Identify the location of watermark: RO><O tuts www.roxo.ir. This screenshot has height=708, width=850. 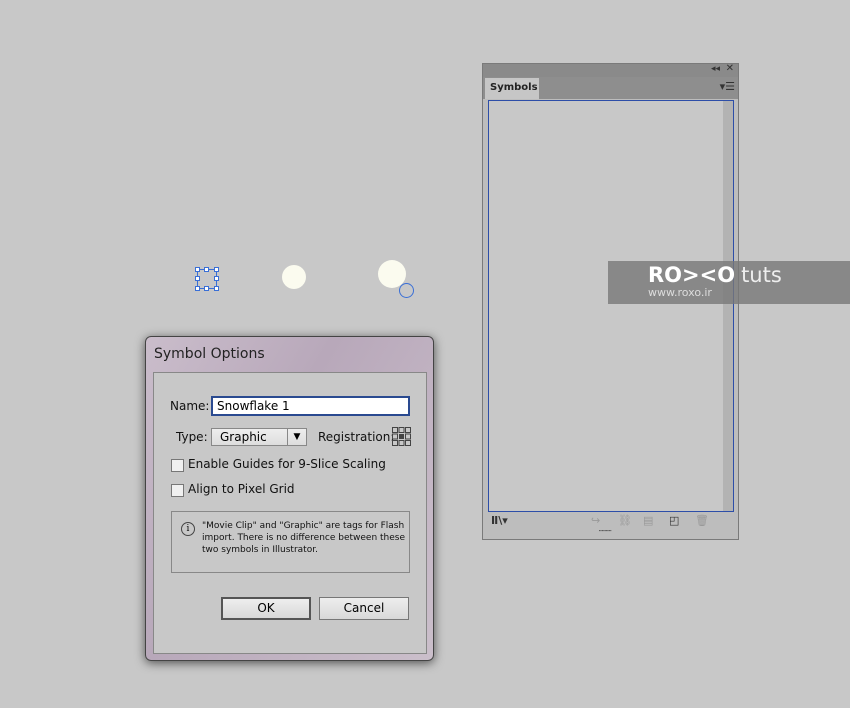
(729, 282).